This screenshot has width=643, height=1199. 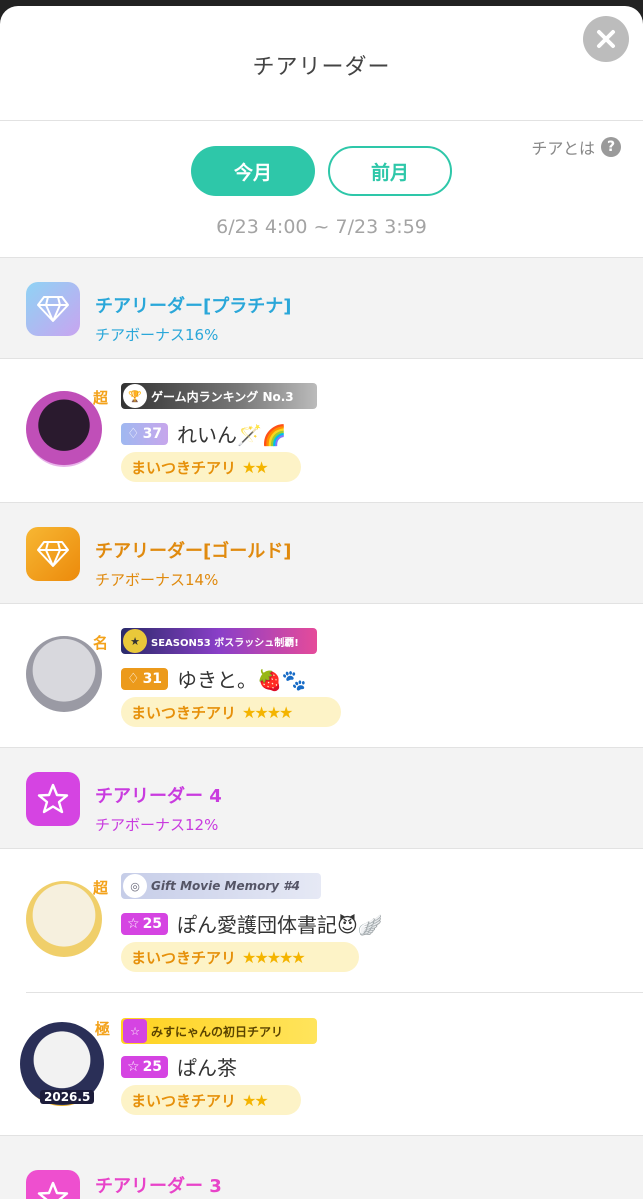 What do you see at coordinates (67, 673) in the screenshot?
I see `avatar: 名` at bounding box center [67, 673].